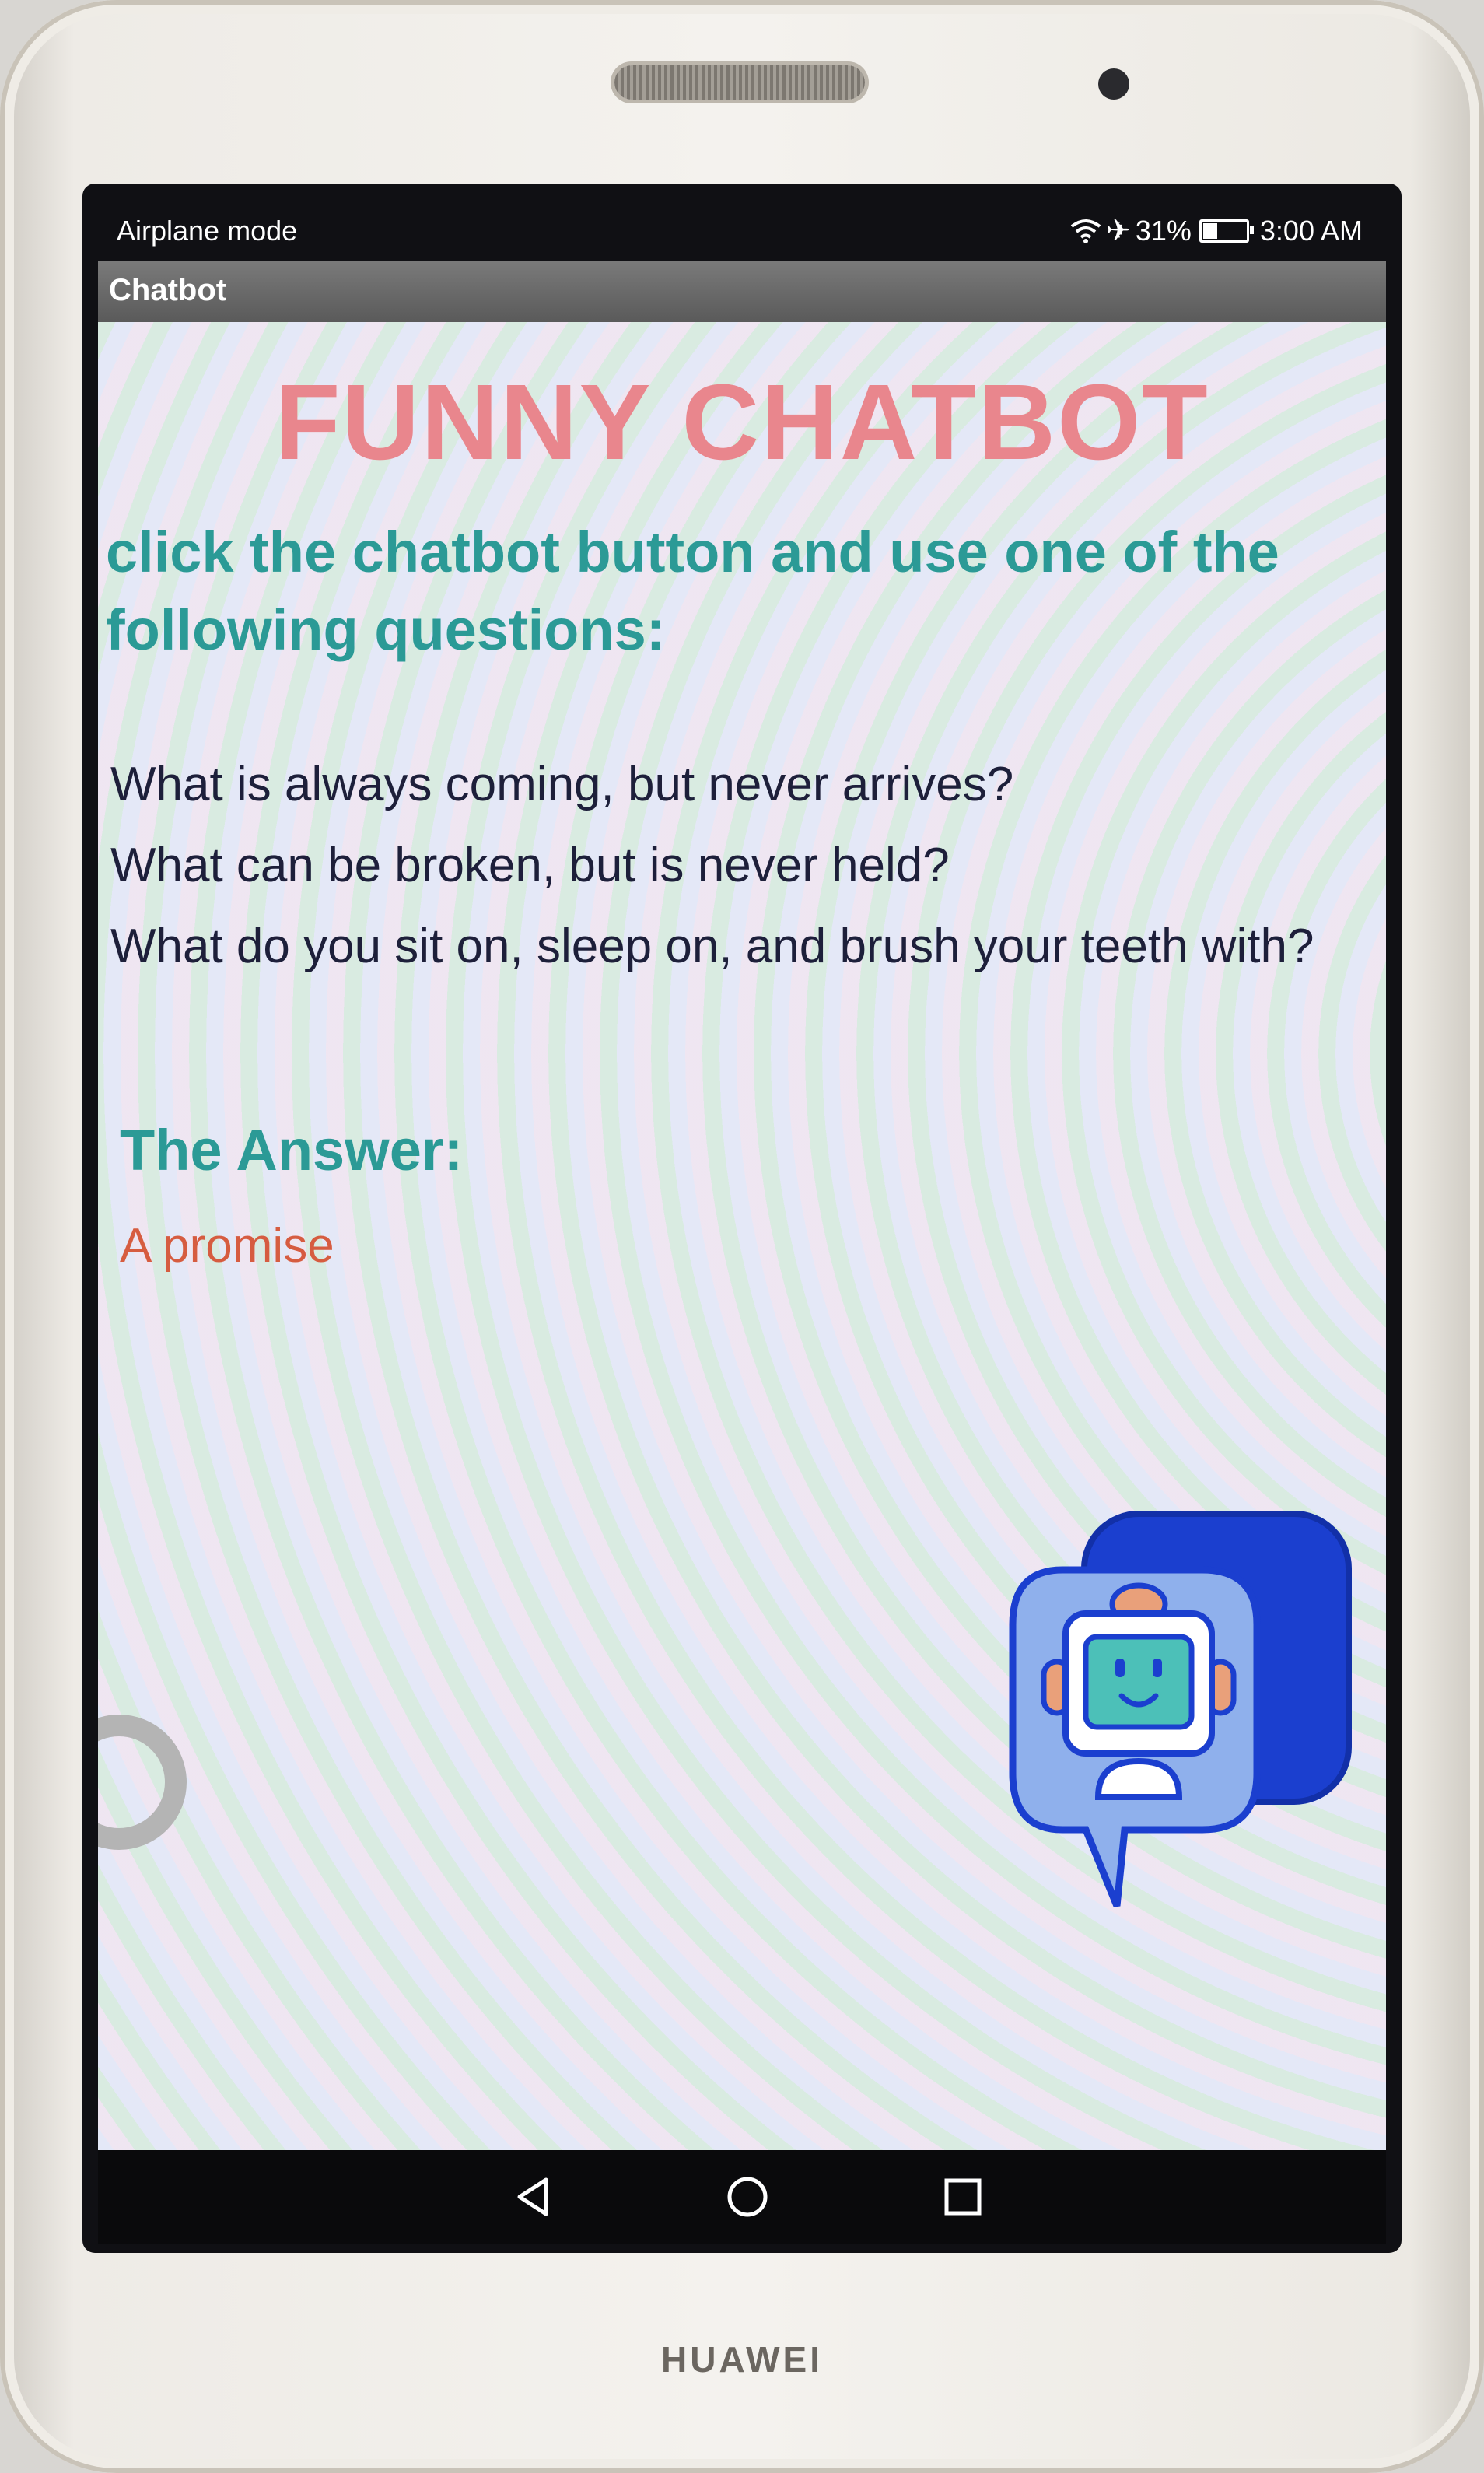 The width and height of the screenshot is (1484, 2473). Describe the element at coordinates (739, 82) in the screenshot. I see `speaker-grille` at that location.